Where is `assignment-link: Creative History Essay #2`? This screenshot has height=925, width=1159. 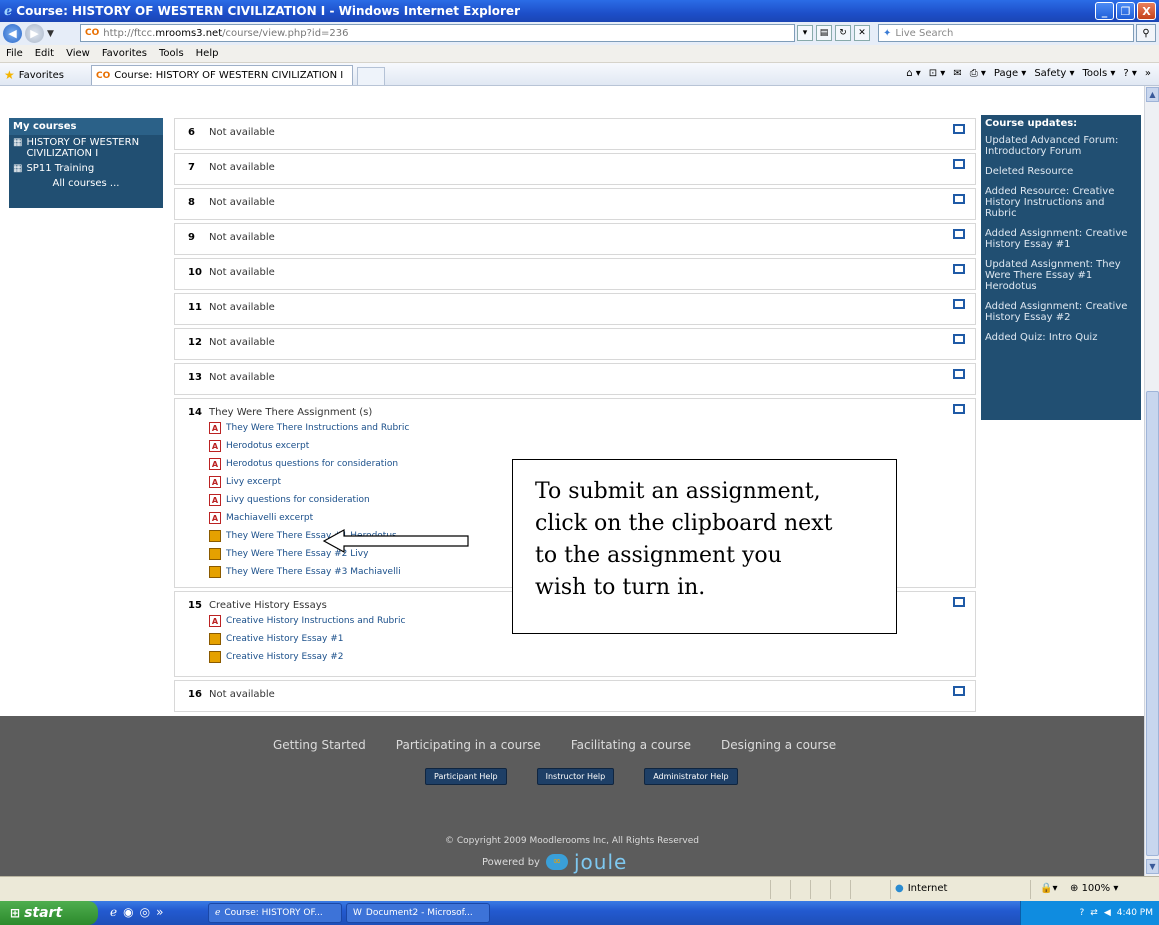
assignment-link: Creative History Essay #2 is located at coordinates (307, 657).